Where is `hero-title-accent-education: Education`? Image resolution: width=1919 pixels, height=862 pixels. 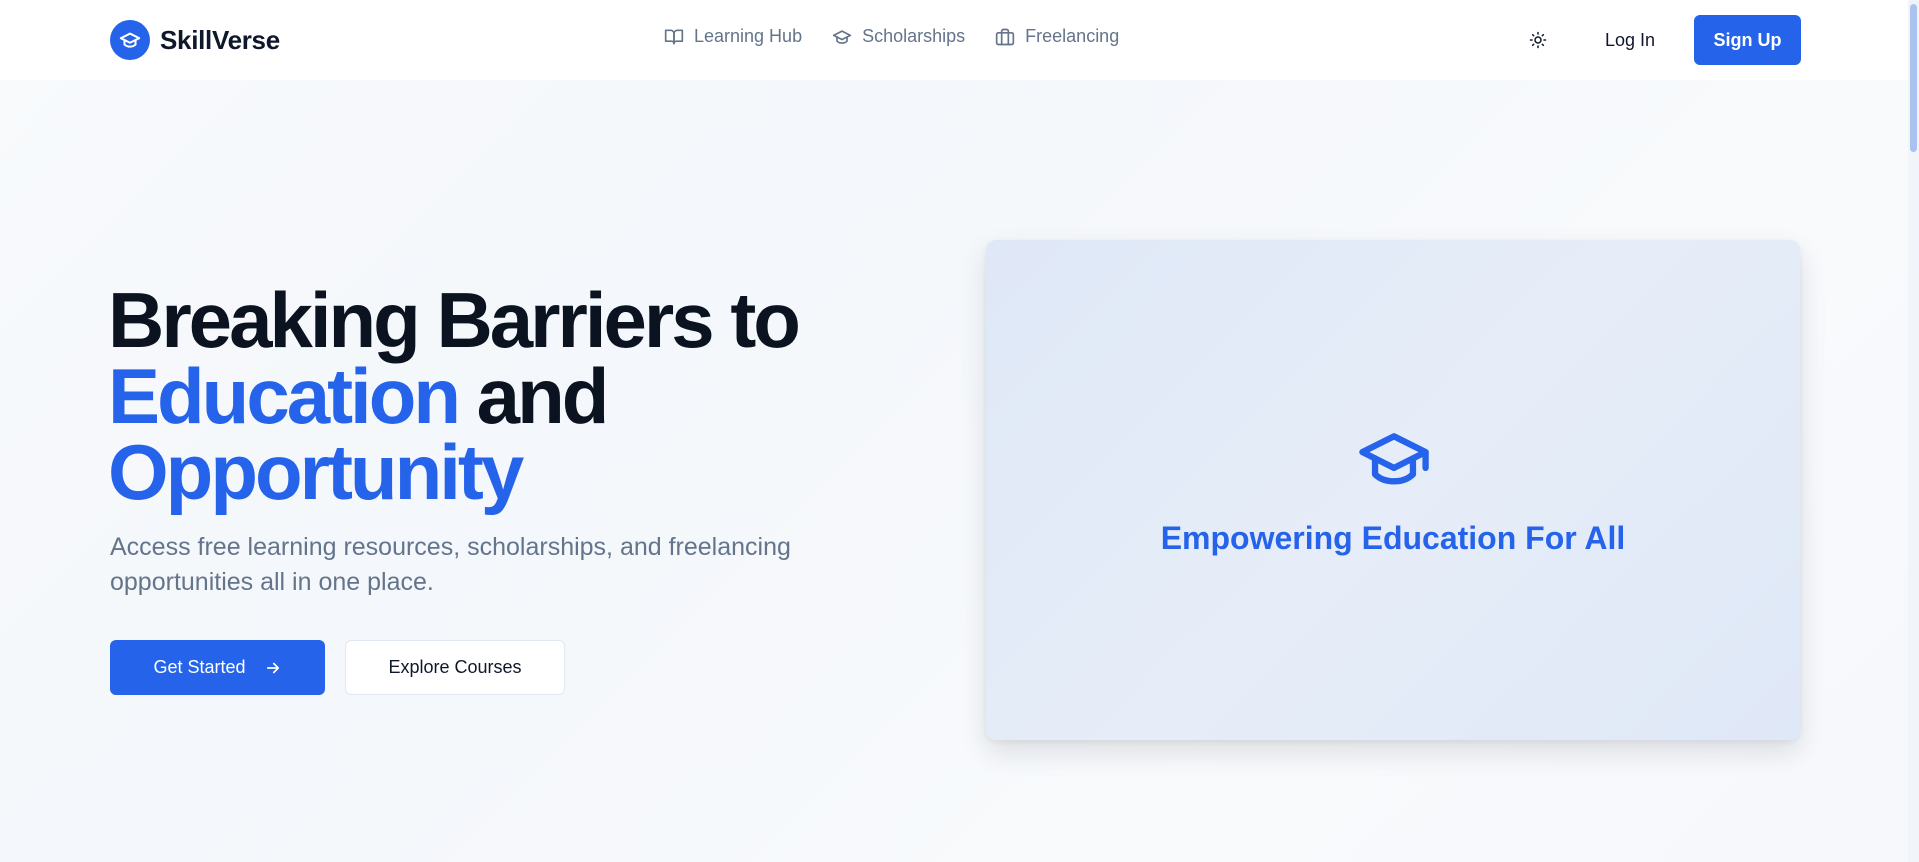
hero-title-accent-education: Education is located at coordinates (284, 396).